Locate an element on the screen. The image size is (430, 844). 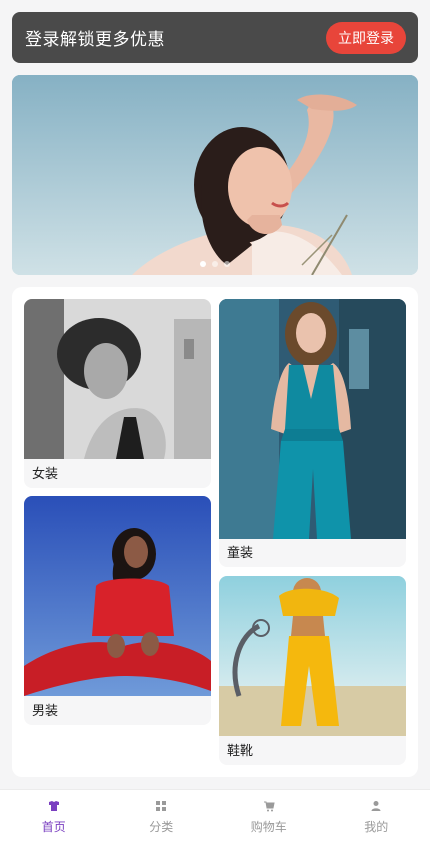
nav-item-label: 我的 is located at coordinates (376, 826).